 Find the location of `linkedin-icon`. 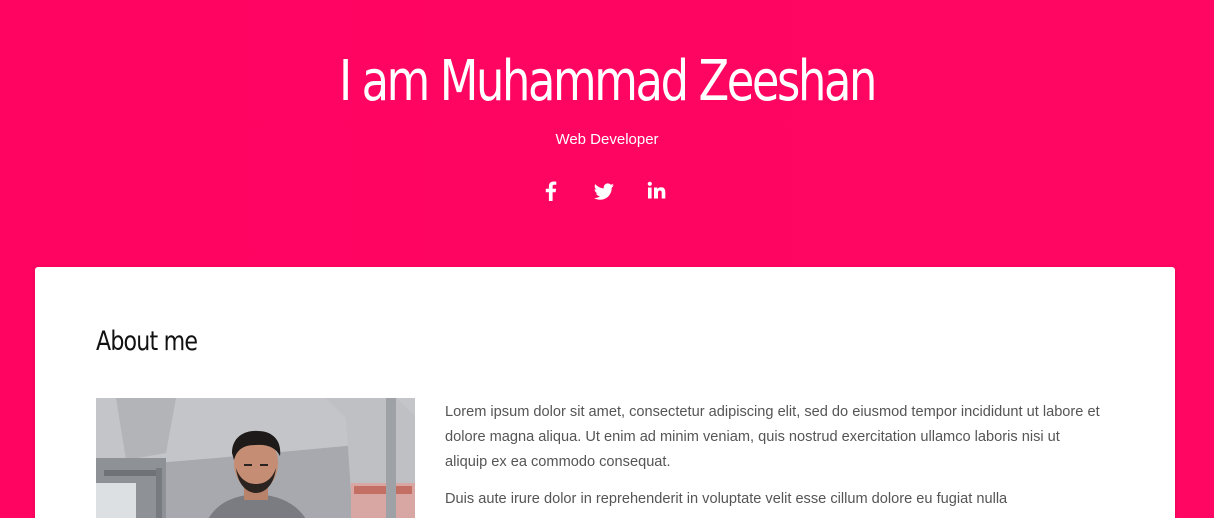

linkedin-icon is located at coordinates (656, 190).